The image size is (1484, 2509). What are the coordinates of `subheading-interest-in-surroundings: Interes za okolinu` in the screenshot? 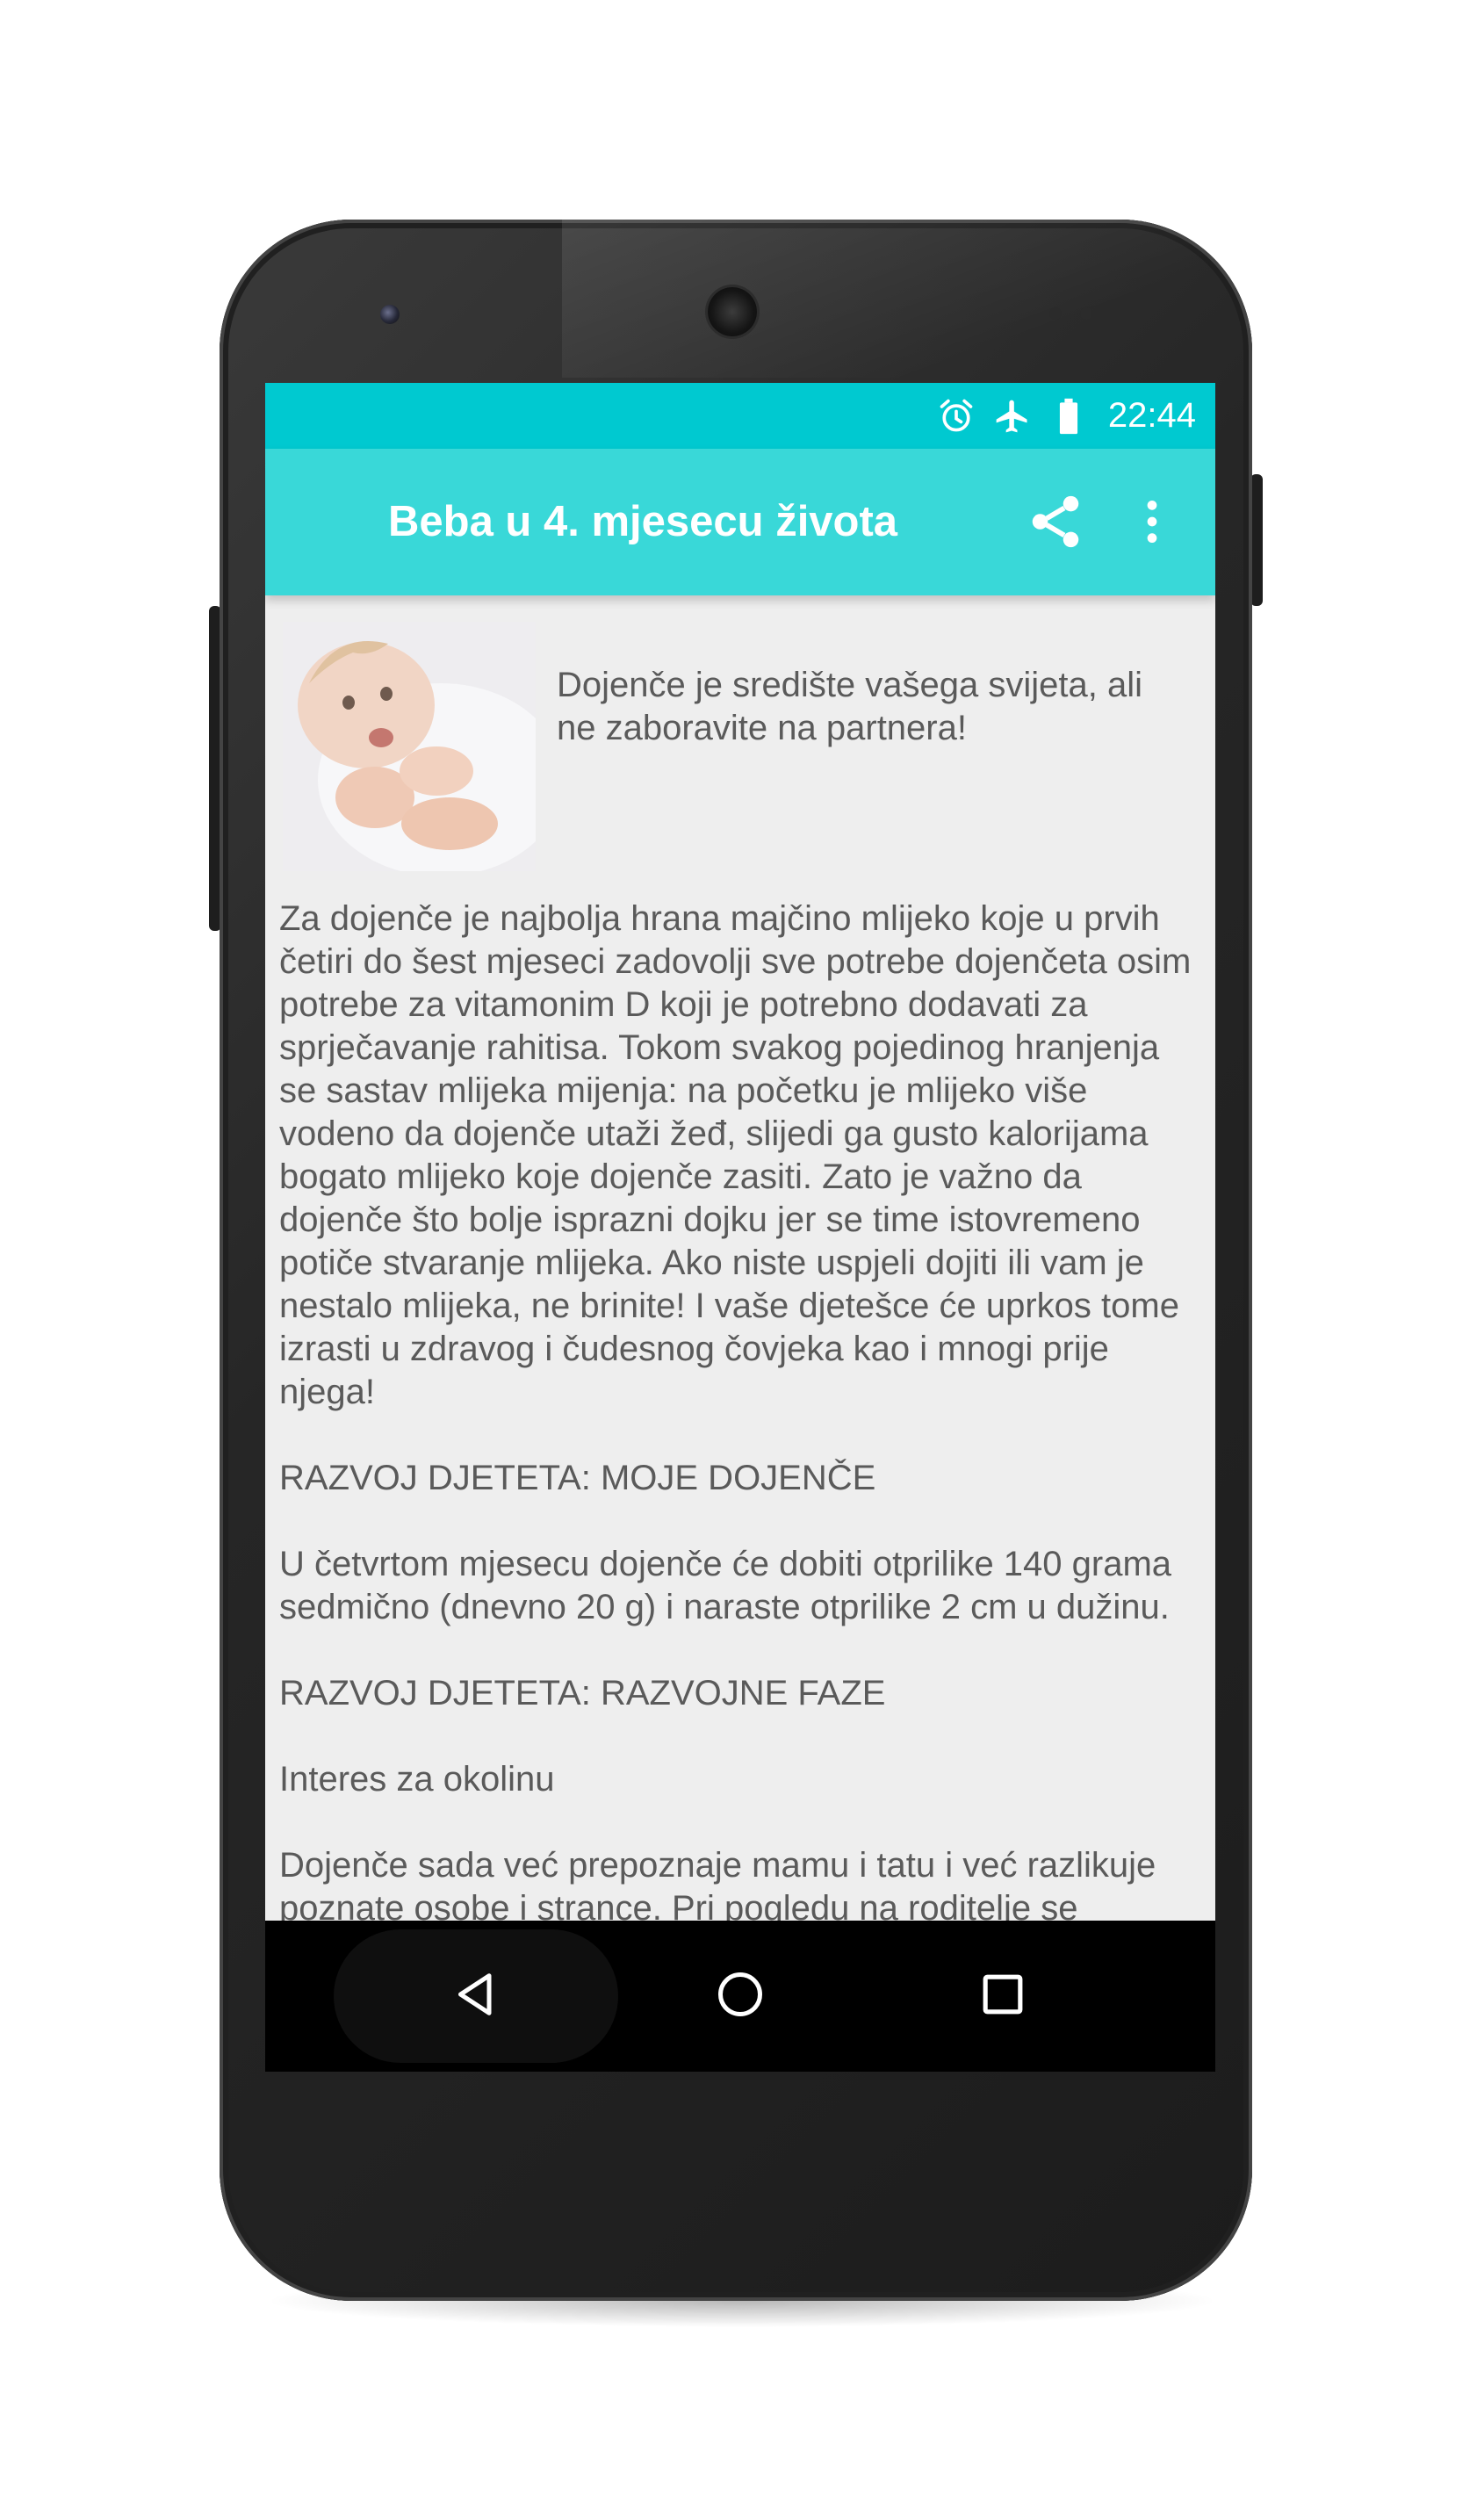 It's located at (417, 1779).